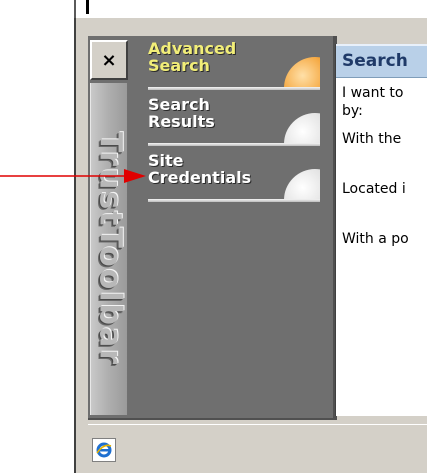 The image size is (427, 473). Describe the element at coordinates (192, 57) in the screenshot. I see `nav-item-label: Advanced Search` at that location.